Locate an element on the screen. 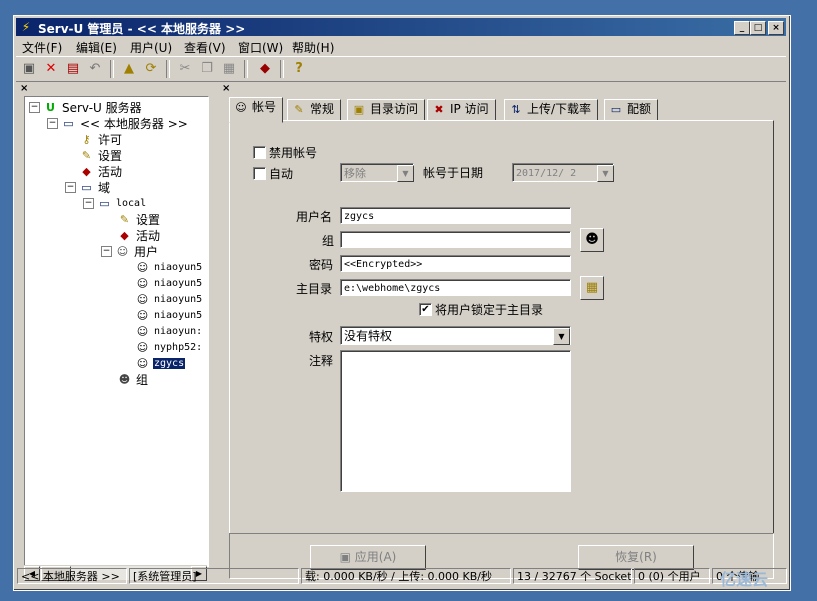 This screenshot has width=817, height=601. group-icon: ☻ is located at coordinates (124, 379).